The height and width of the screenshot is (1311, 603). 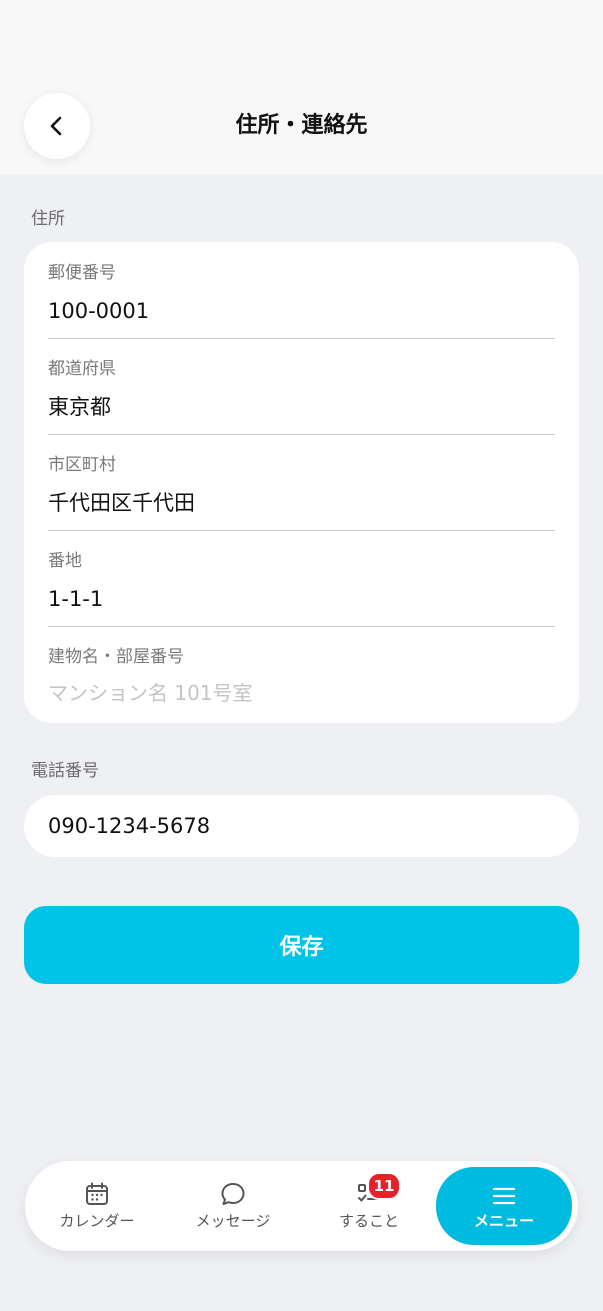 I want to click on prefecture-label: 都道府県, so click(x=82, y=369).